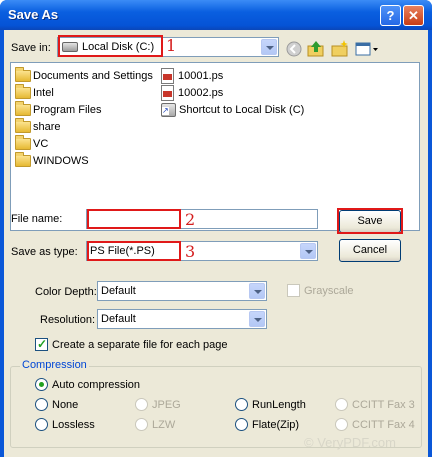 Image resolution: width=432 pixels, height=457 pixels. I want to click on watermark: © VeryPDF.com, so click(350, 442).